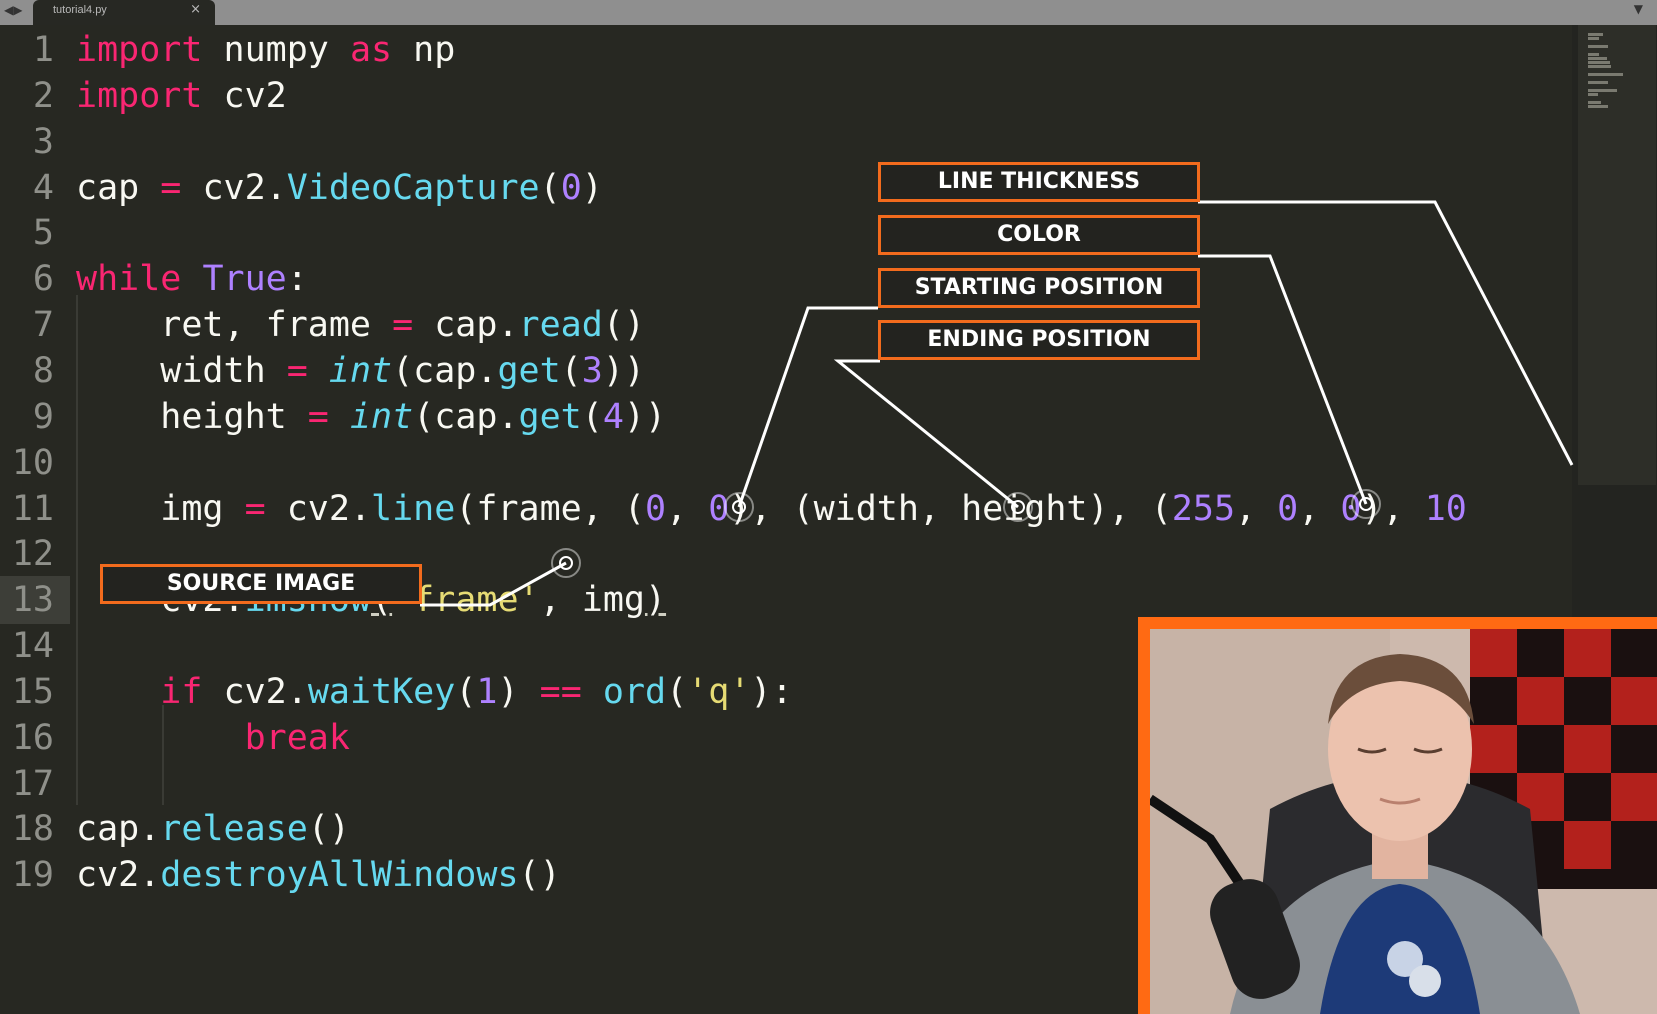 Image resolution: width=1657 pixels, height=1014 pixels. What do you see at coordinates (124, 12) in the screenshot?
I see `tab-tutorial4: tutorial4.py ×` at bounding box center [124, 12].